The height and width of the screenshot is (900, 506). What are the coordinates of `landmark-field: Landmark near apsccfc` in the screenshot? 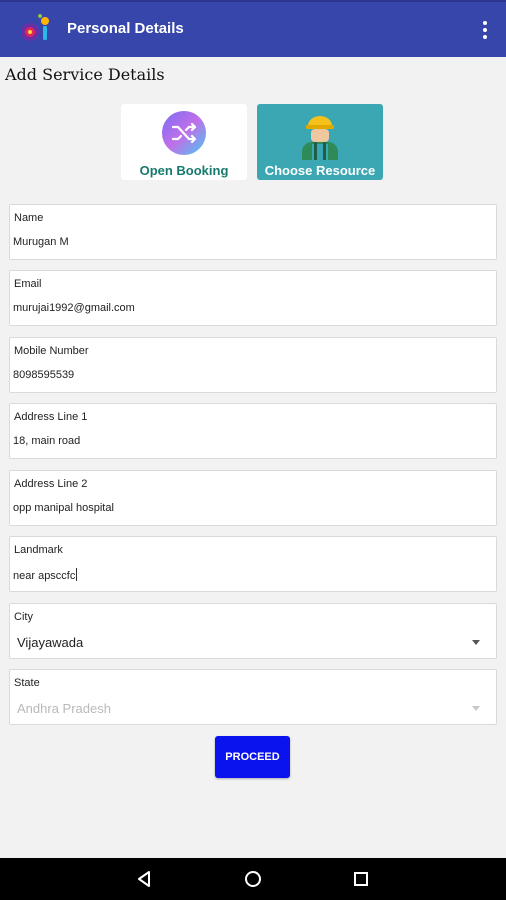 It's located at (253, 564).